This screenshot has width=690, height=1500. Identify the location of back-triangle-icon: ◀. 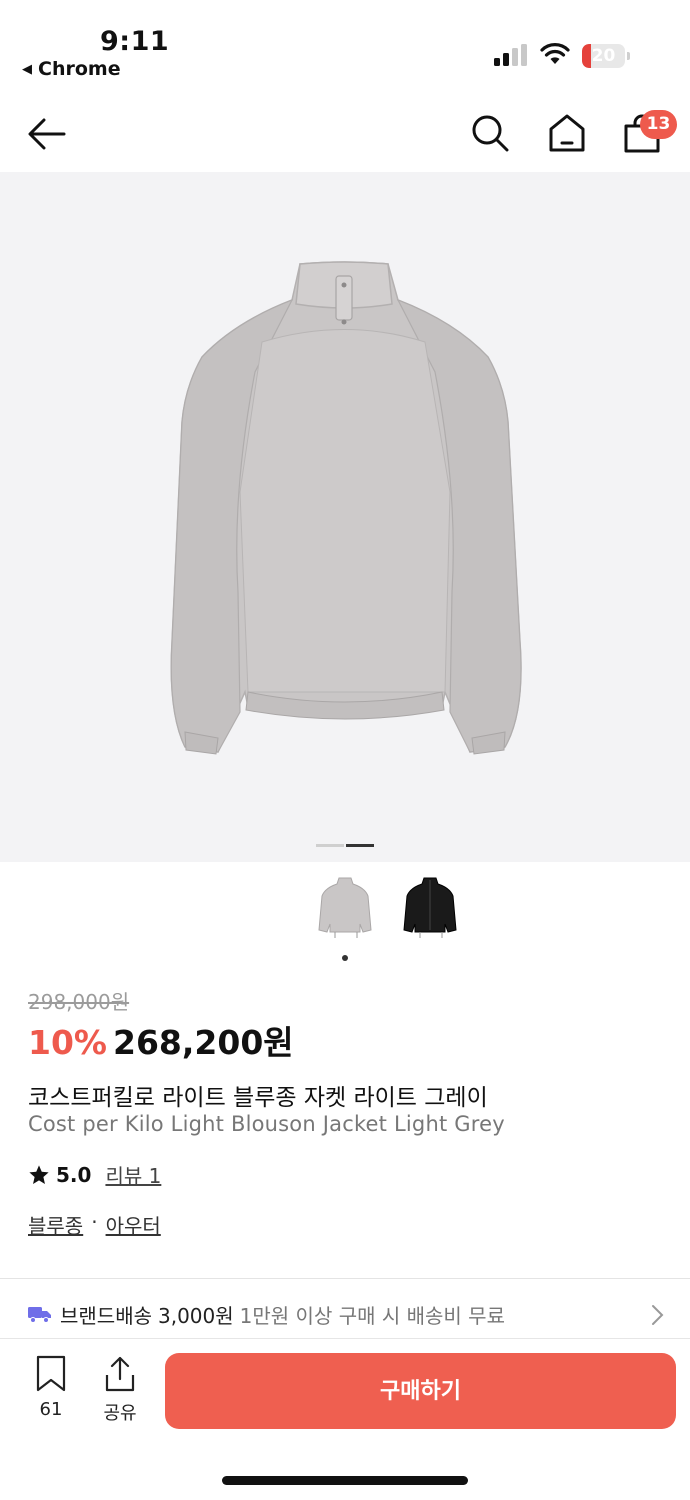
(27, 69).